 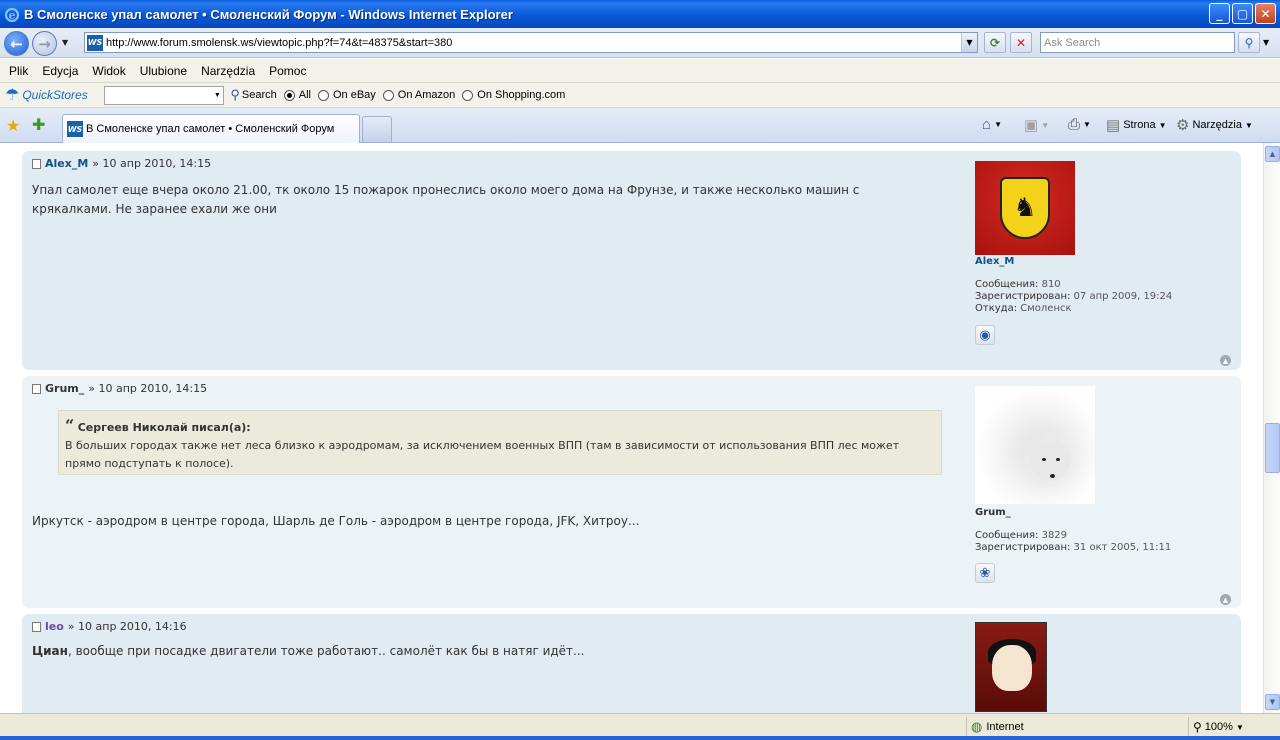 What do you see at coordinates (985, 335) in the screenshot?
I see `website-globe-icon: ◉` at bounding box center [985, 335].